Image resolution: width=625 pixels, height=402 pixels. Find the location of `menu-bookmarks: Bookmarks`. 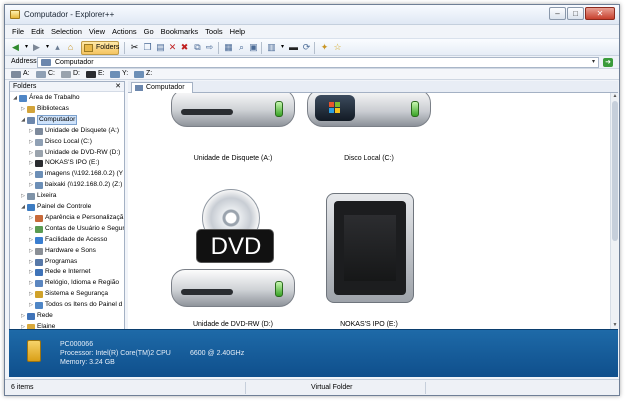

menu-bookmarks: Bookmarks is located at coordinates (180, 31).